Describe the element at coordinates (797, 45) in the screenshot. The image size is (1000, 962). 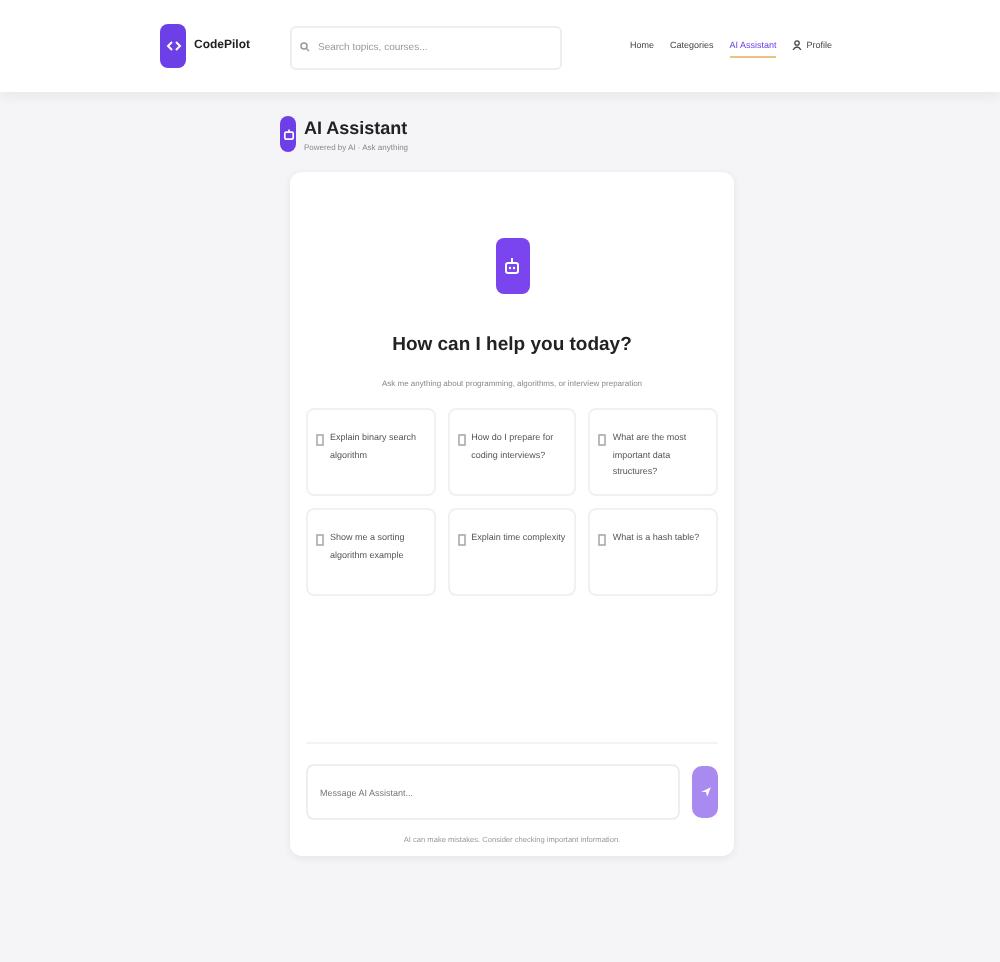
I see `user-icon` at that location.